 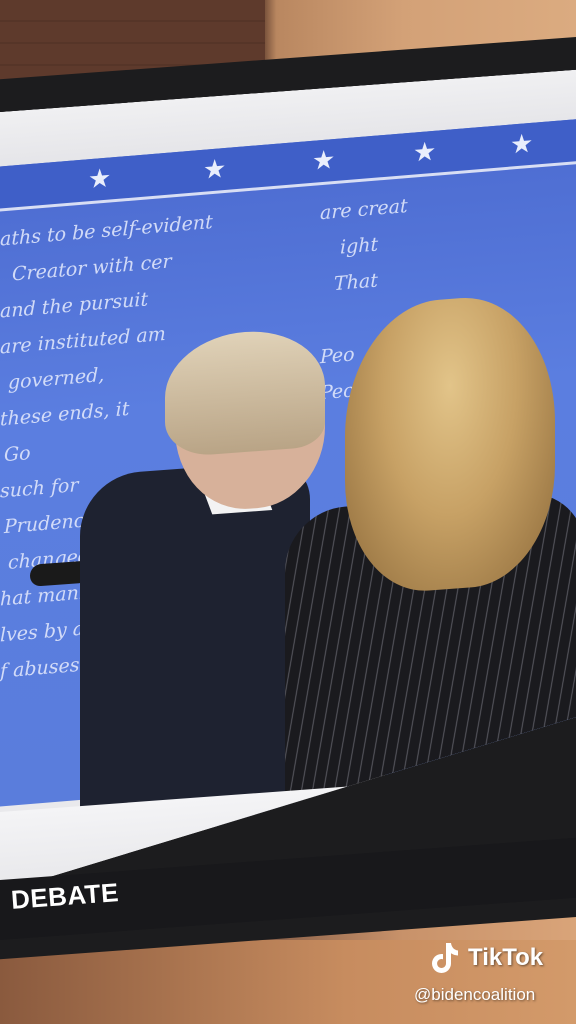 What do you see at coordinates (506, 957) in the screenshot?
I see `tiktok-brand-text: TikTok` at bounding box center [506, 957].